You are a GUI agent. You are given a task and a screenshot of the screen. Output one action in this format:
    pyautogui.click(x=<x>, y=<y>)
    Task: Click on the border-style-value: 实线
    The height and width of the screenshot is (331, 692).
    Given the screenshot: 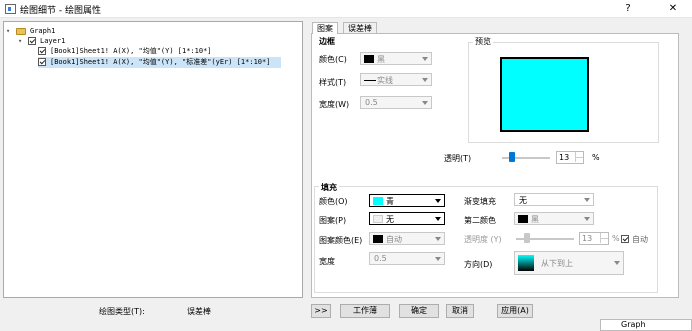 What is the action you would take?
    pyautogui.click(x=385, y=80)
    